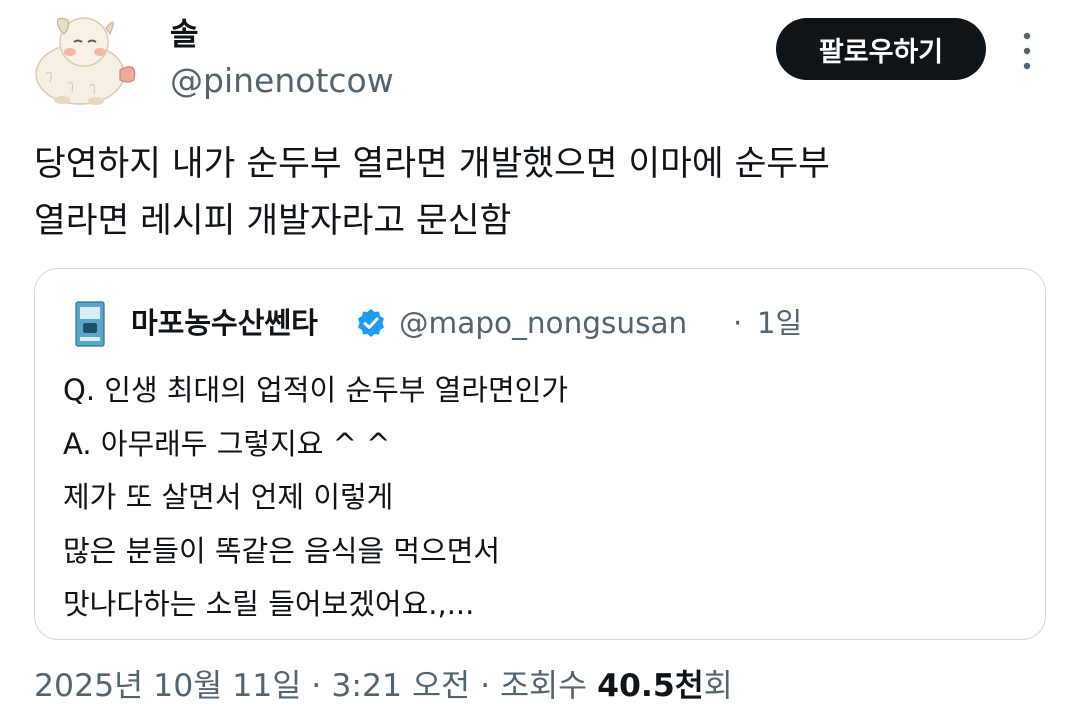 This screenshot has height=721, width=1080. What do you see at coordinates (282, 550) in the screenshot?
I see `quote-line: 많은 분들이 똑같은 음식을 먹으면서` at bounding box center [282, 550].